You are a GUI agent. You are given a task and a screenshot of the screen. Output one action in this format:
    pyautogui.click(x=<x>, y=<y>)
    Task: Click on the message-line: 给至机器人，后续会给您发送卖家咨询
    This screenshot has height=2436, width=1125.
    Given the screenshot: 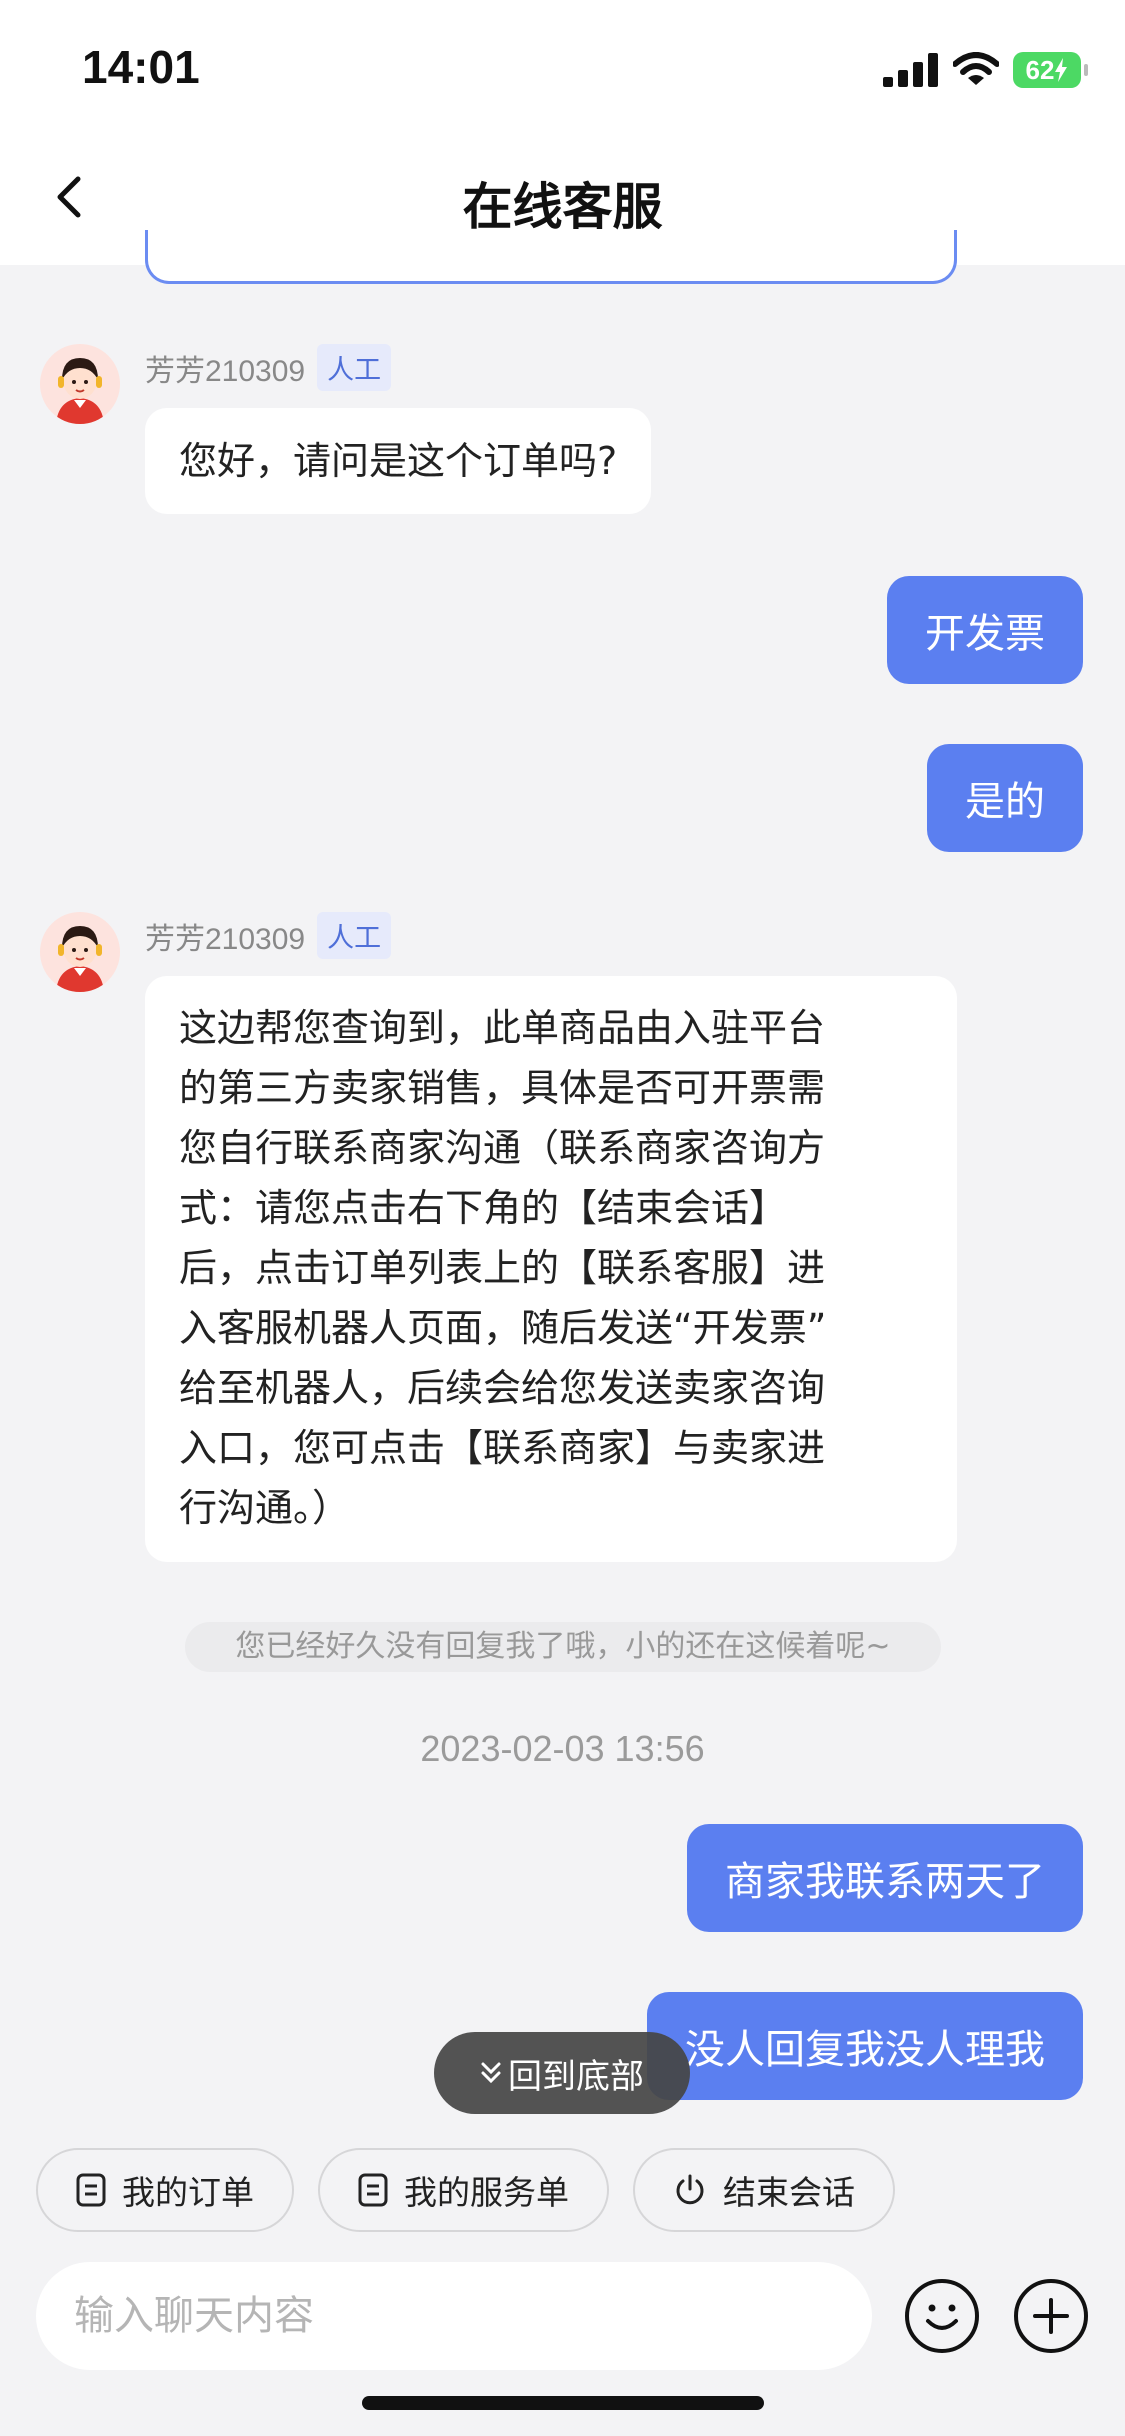 What is the action you would take?
    pyautogui.click(x=502, y=1388)
    